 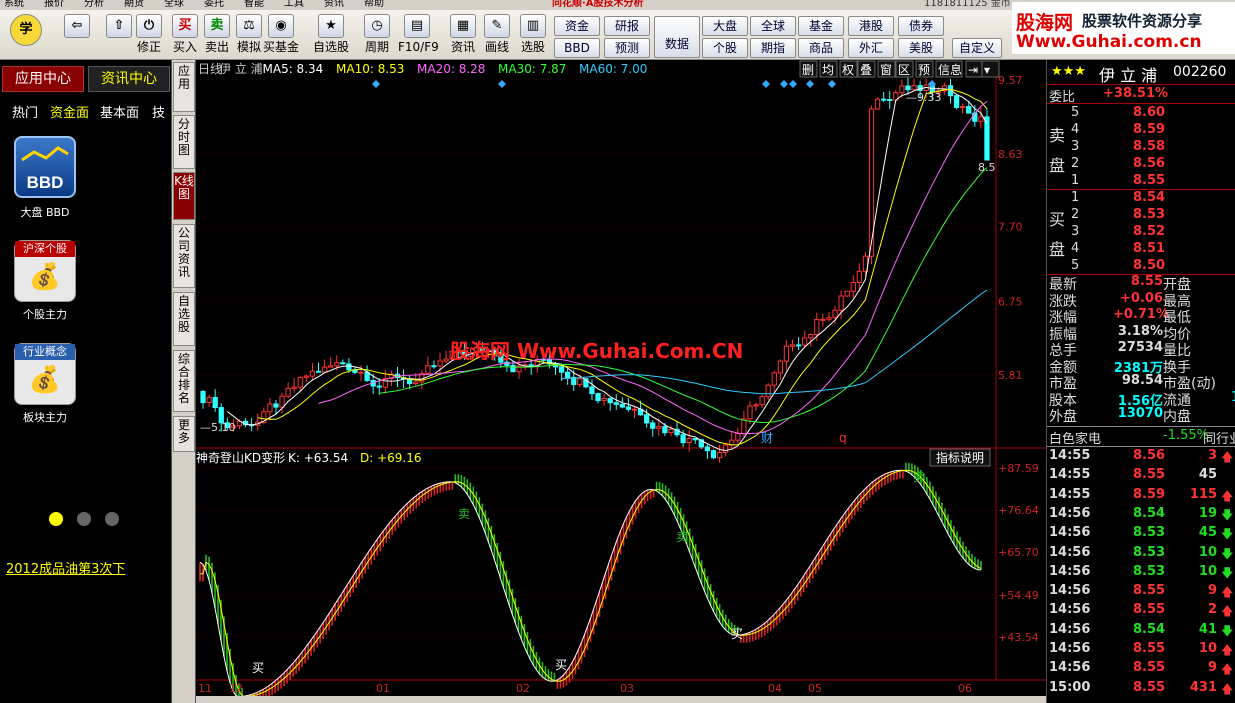 What do you see at coordinates (77, 35) in the screenshot?
I see `toolbar-button-1: ⇦` at bounding box center [77, 35].